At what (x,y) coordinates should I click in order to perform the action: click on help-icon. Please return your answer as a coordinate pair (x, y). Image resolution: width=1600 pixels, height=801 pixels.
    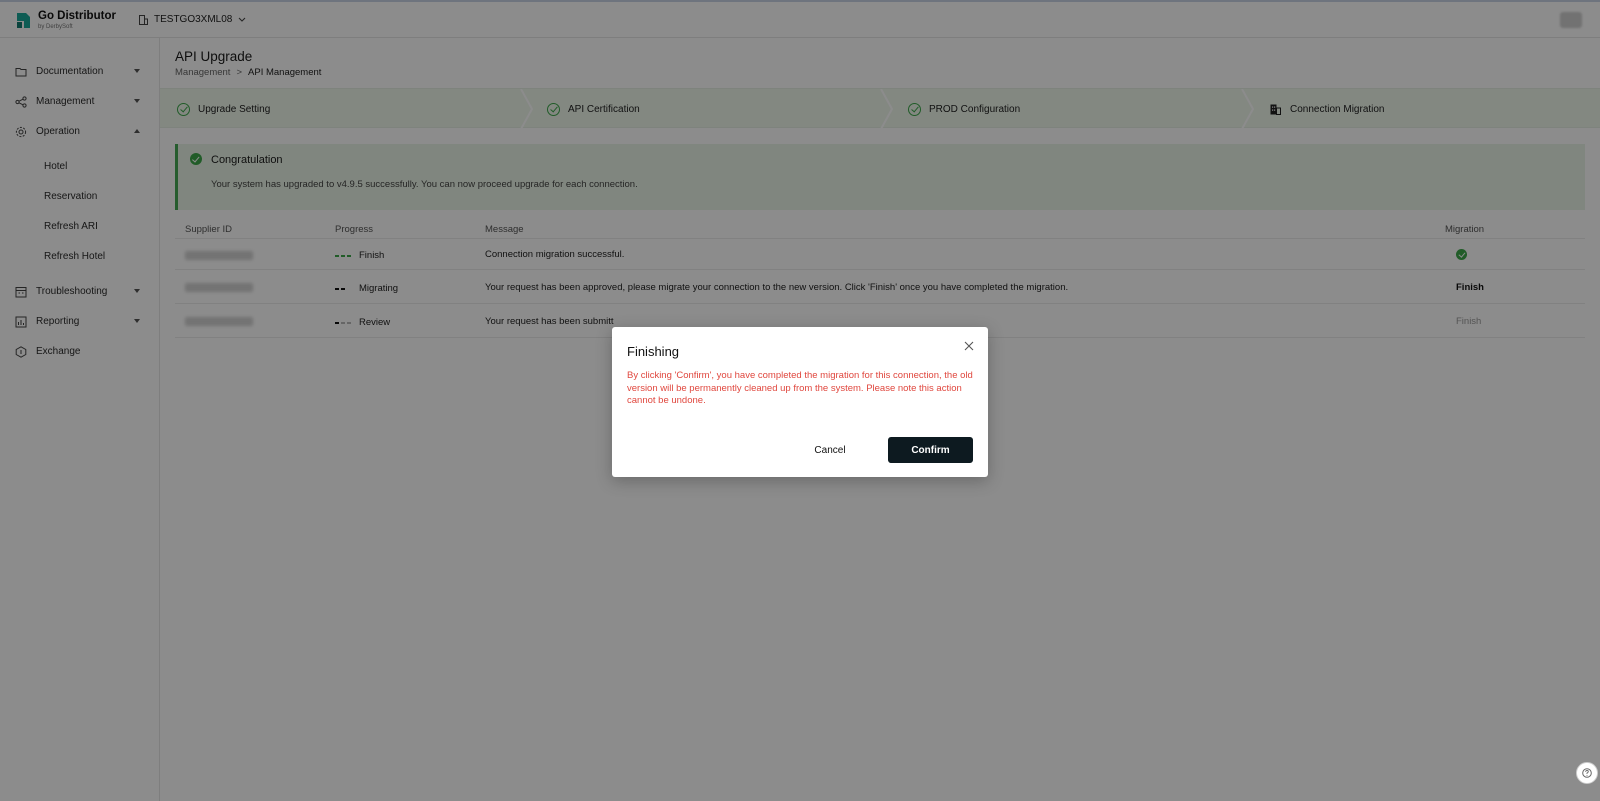
    Looking at the image, I should click on (1587, 773).